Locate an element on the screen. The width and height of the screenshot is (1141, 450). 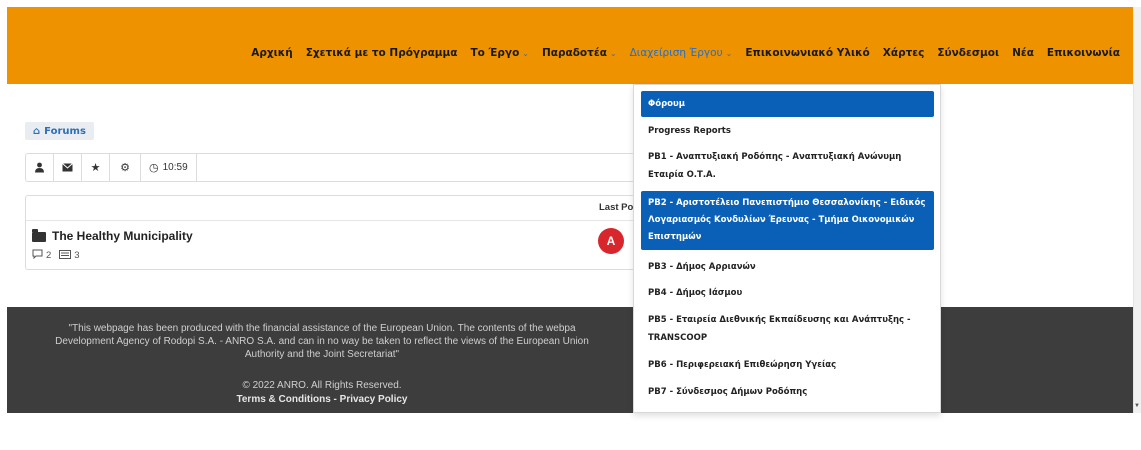
time-value: 10:59 is located at coordinates (175, 167).